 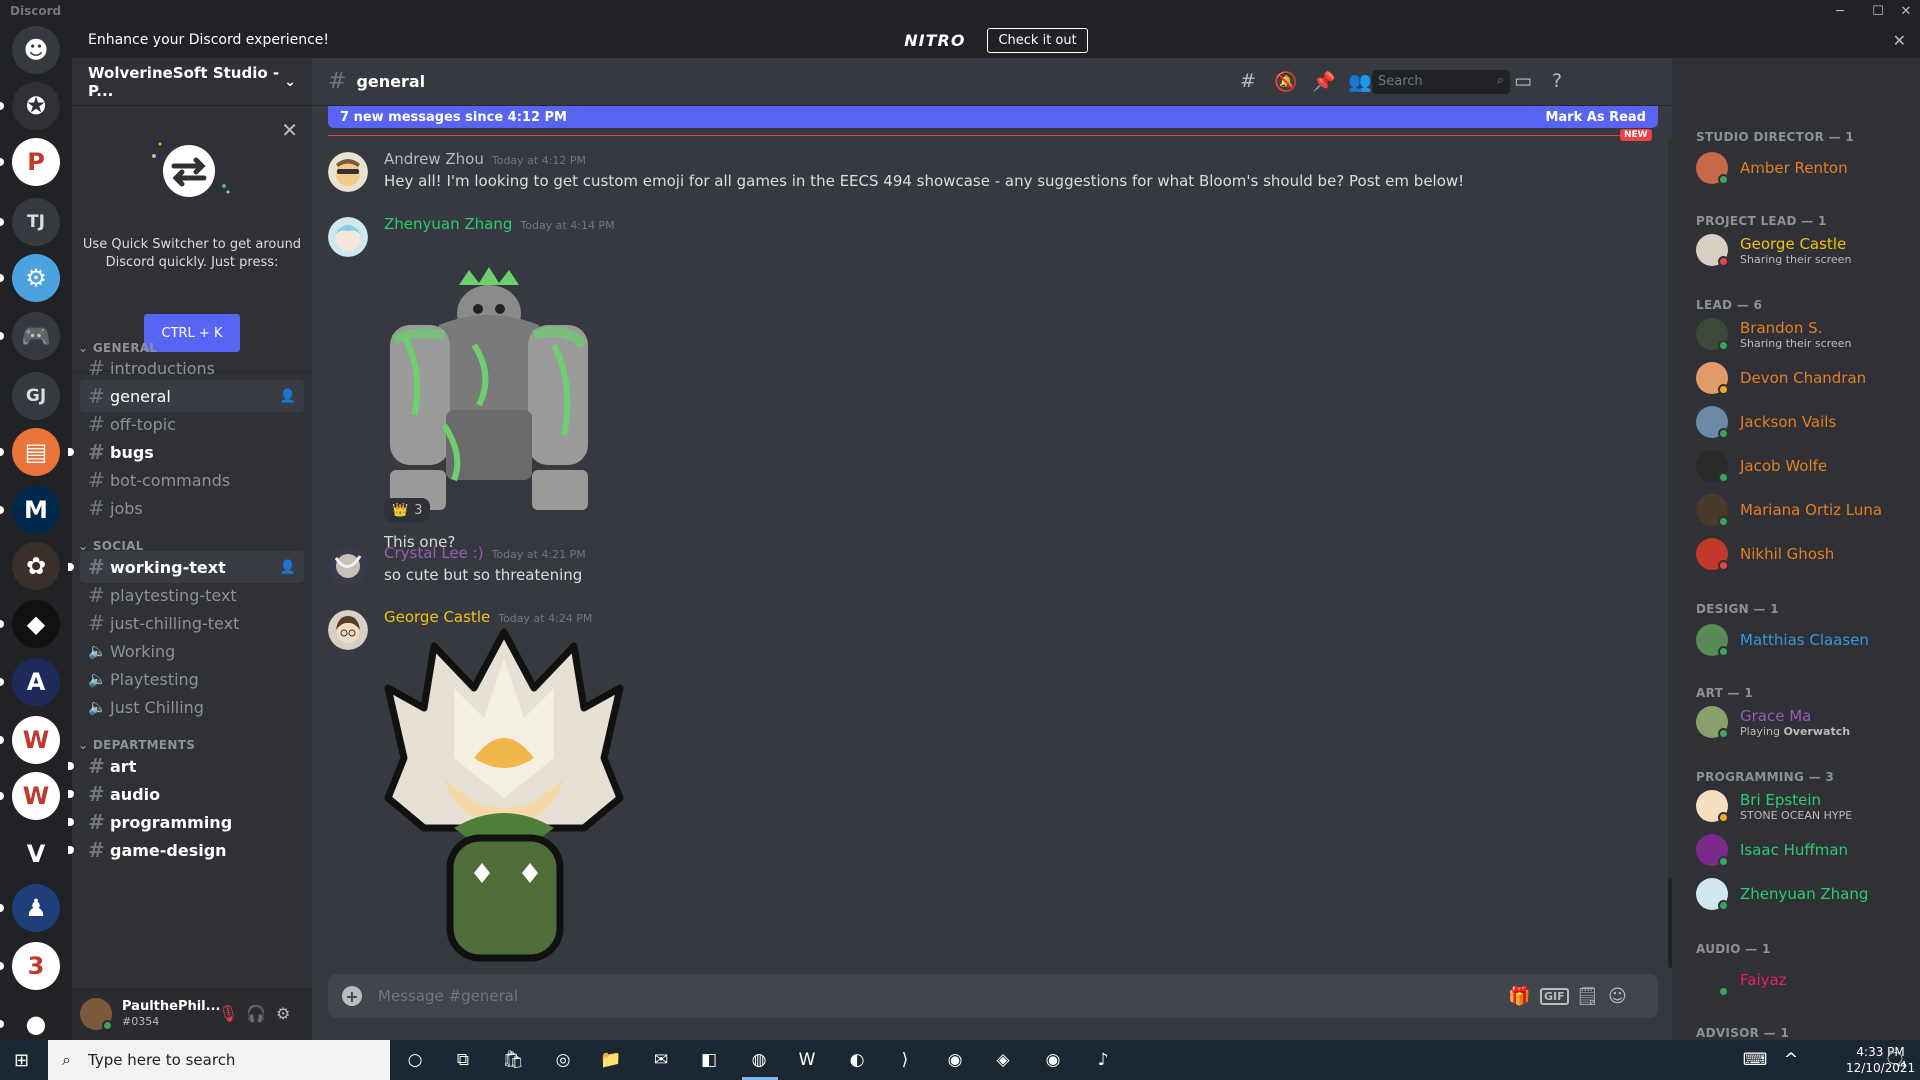 What do you see at coordinates (1906, 11) in the screenshot?
I see `close-window-button: ✕` at bounding box center [1906, 11].